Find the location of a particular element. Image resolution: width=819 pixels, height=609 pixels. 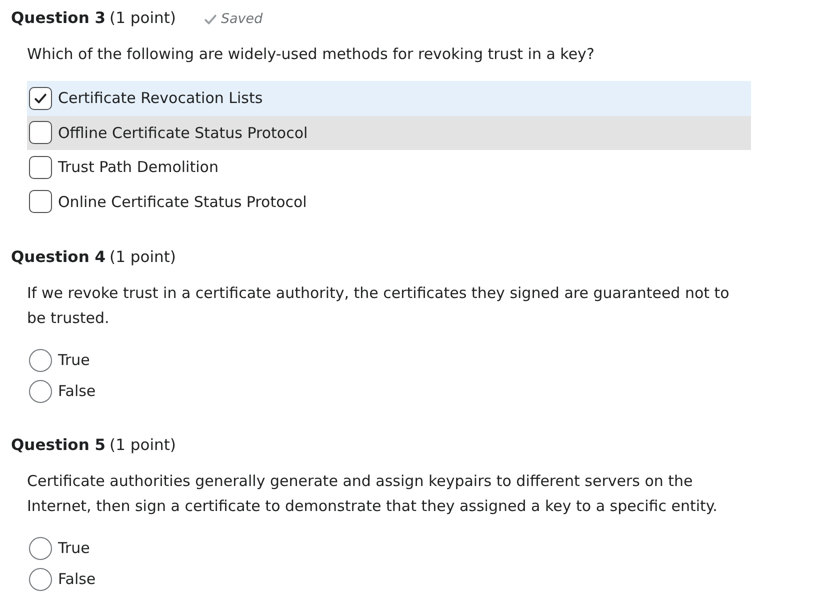

checkbox-option: Trust Path Demolition is located at coordinates (389, 167).